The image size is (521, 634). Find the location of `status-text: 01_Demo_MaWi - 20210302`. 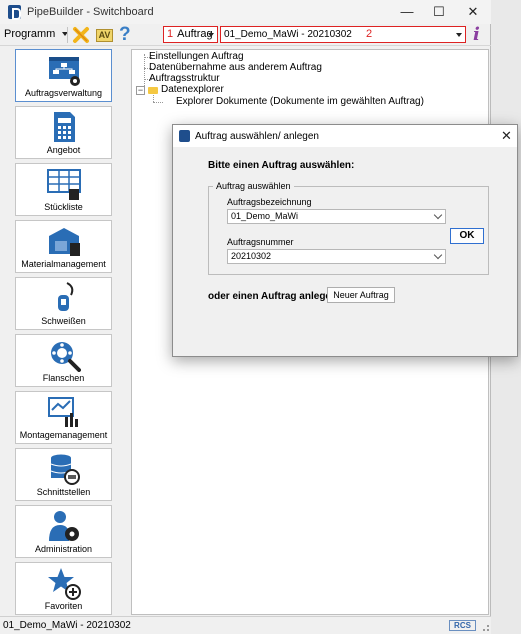

status-text: 01_Demo_MaWi - 20210302 is located at coordinates (67, 625).